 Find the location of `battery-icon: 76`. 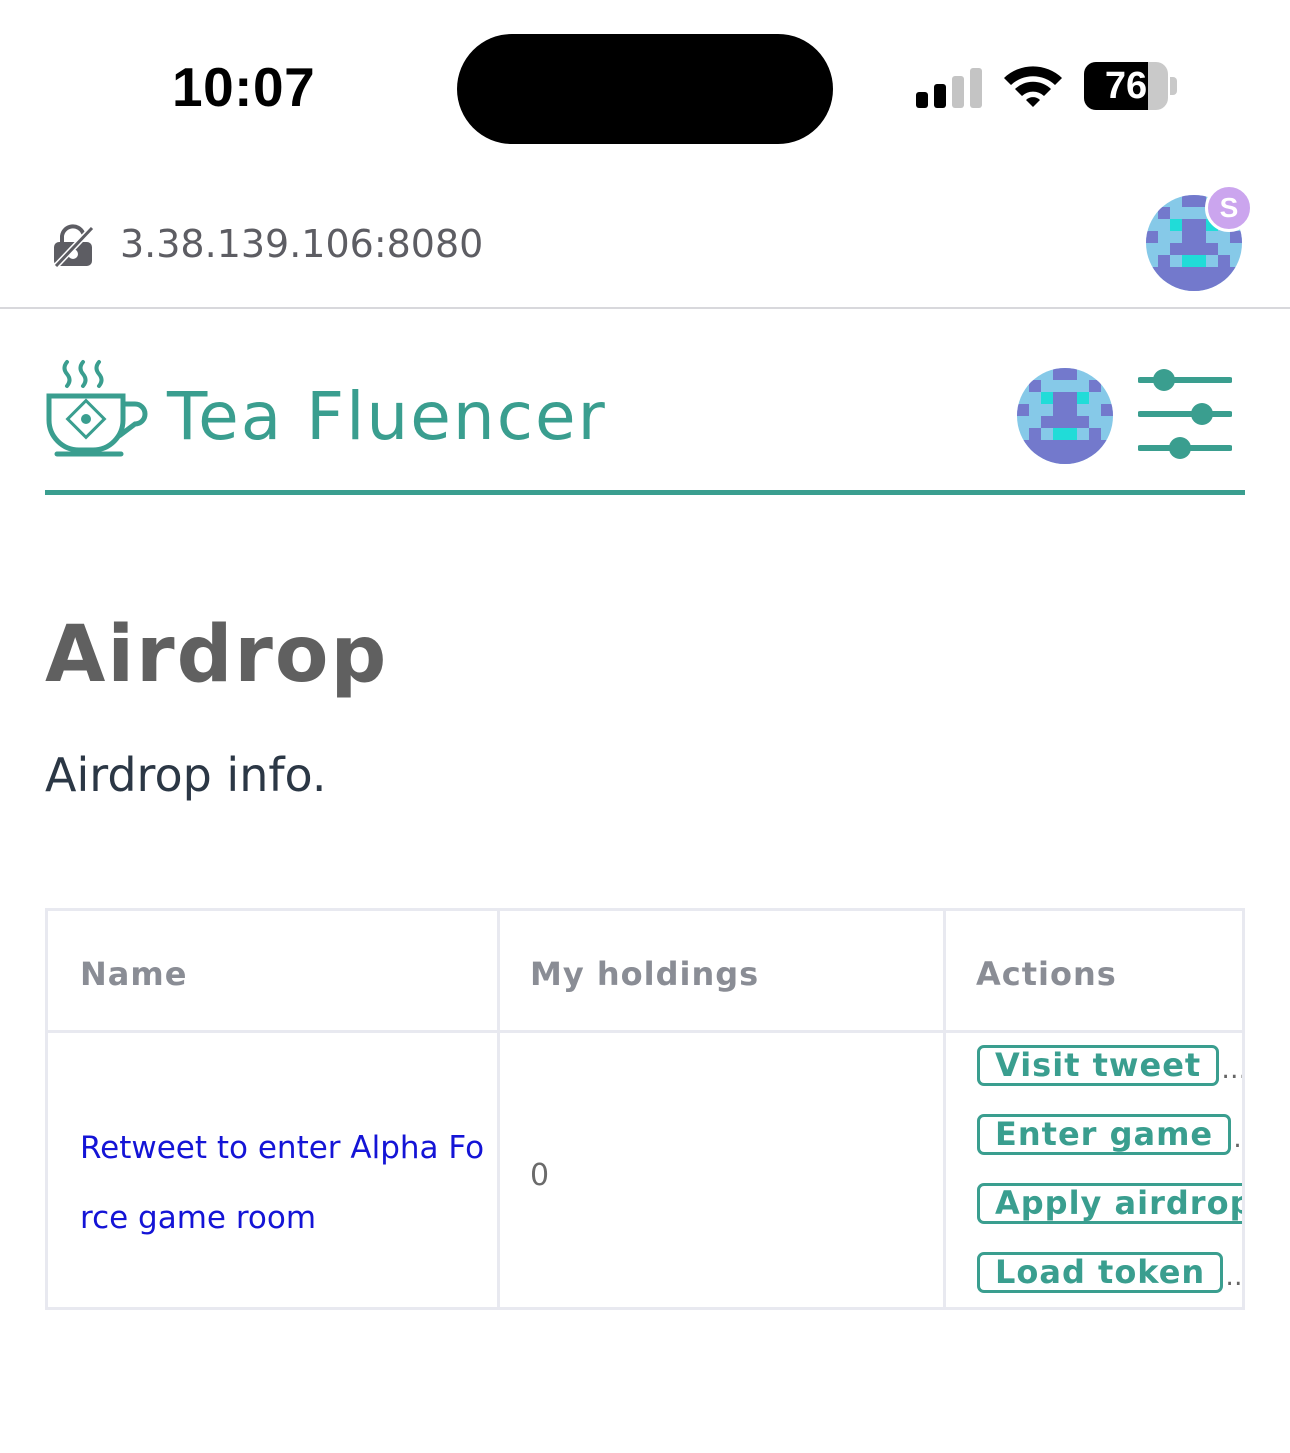

battery-icon: 76 is located at coordinates (1126, 86).